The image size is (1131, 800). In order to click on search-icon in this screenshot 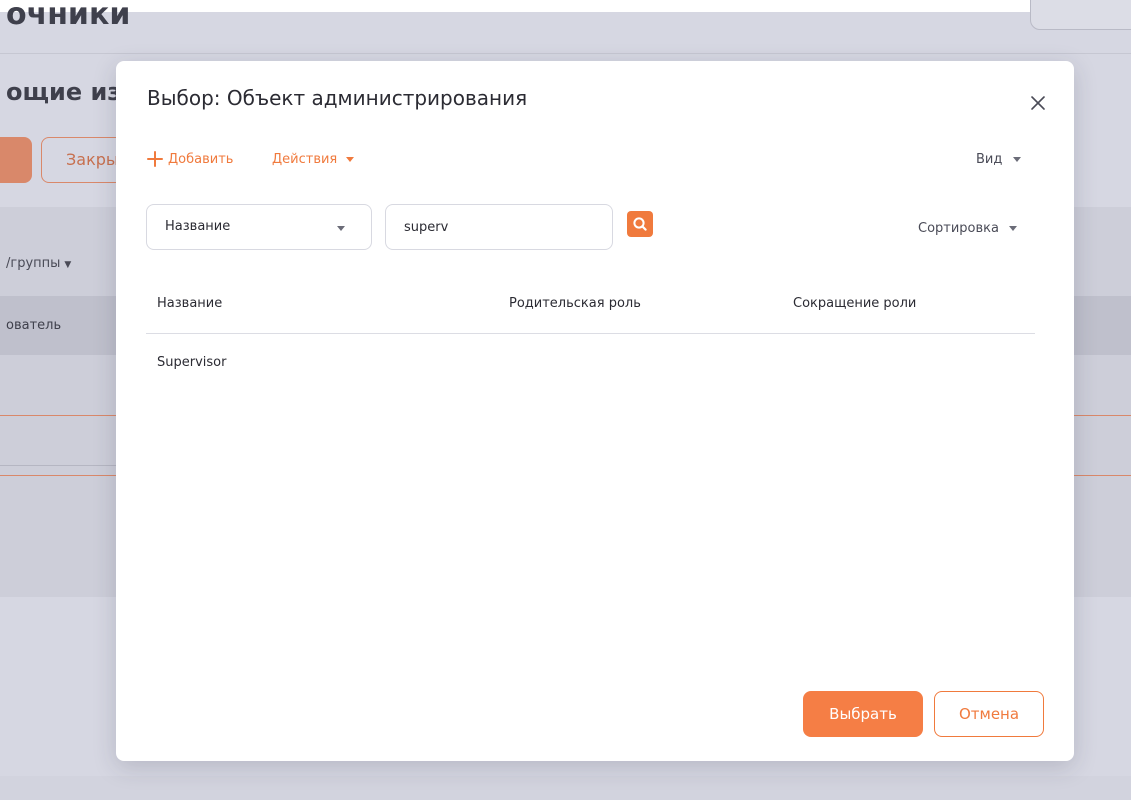, I will do `click(640, 224)`.